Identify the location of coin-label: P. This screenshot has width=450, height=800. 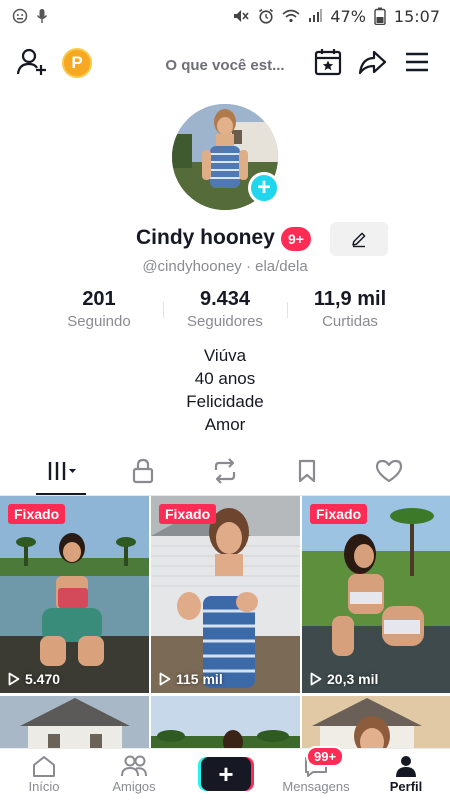
(77, 62).